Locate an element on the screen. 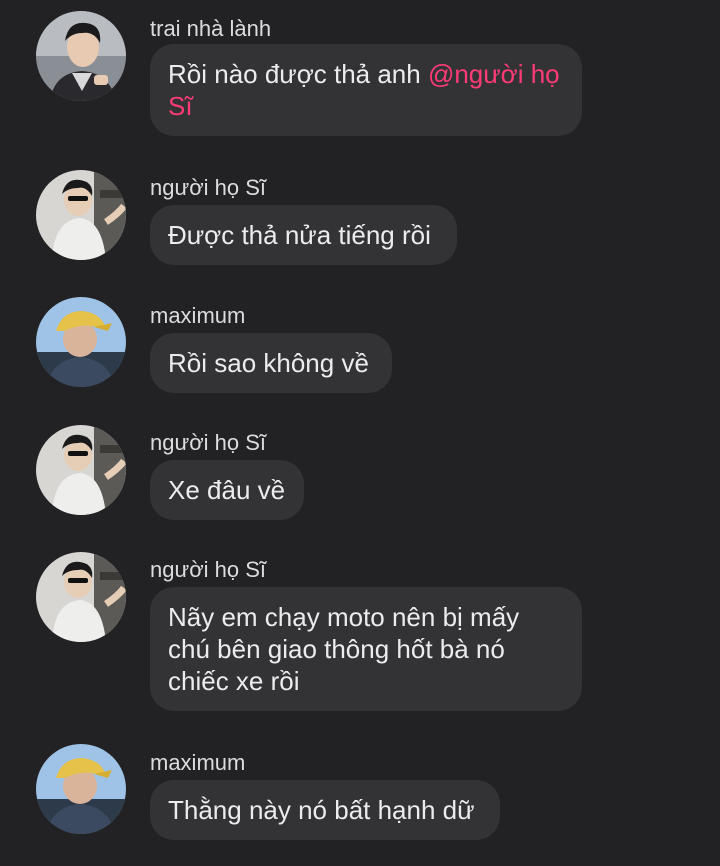 This screenshot has height=866, width=720. message-bubble: Được thả nửa tiếng rồi is located at coordinates (303, 235).